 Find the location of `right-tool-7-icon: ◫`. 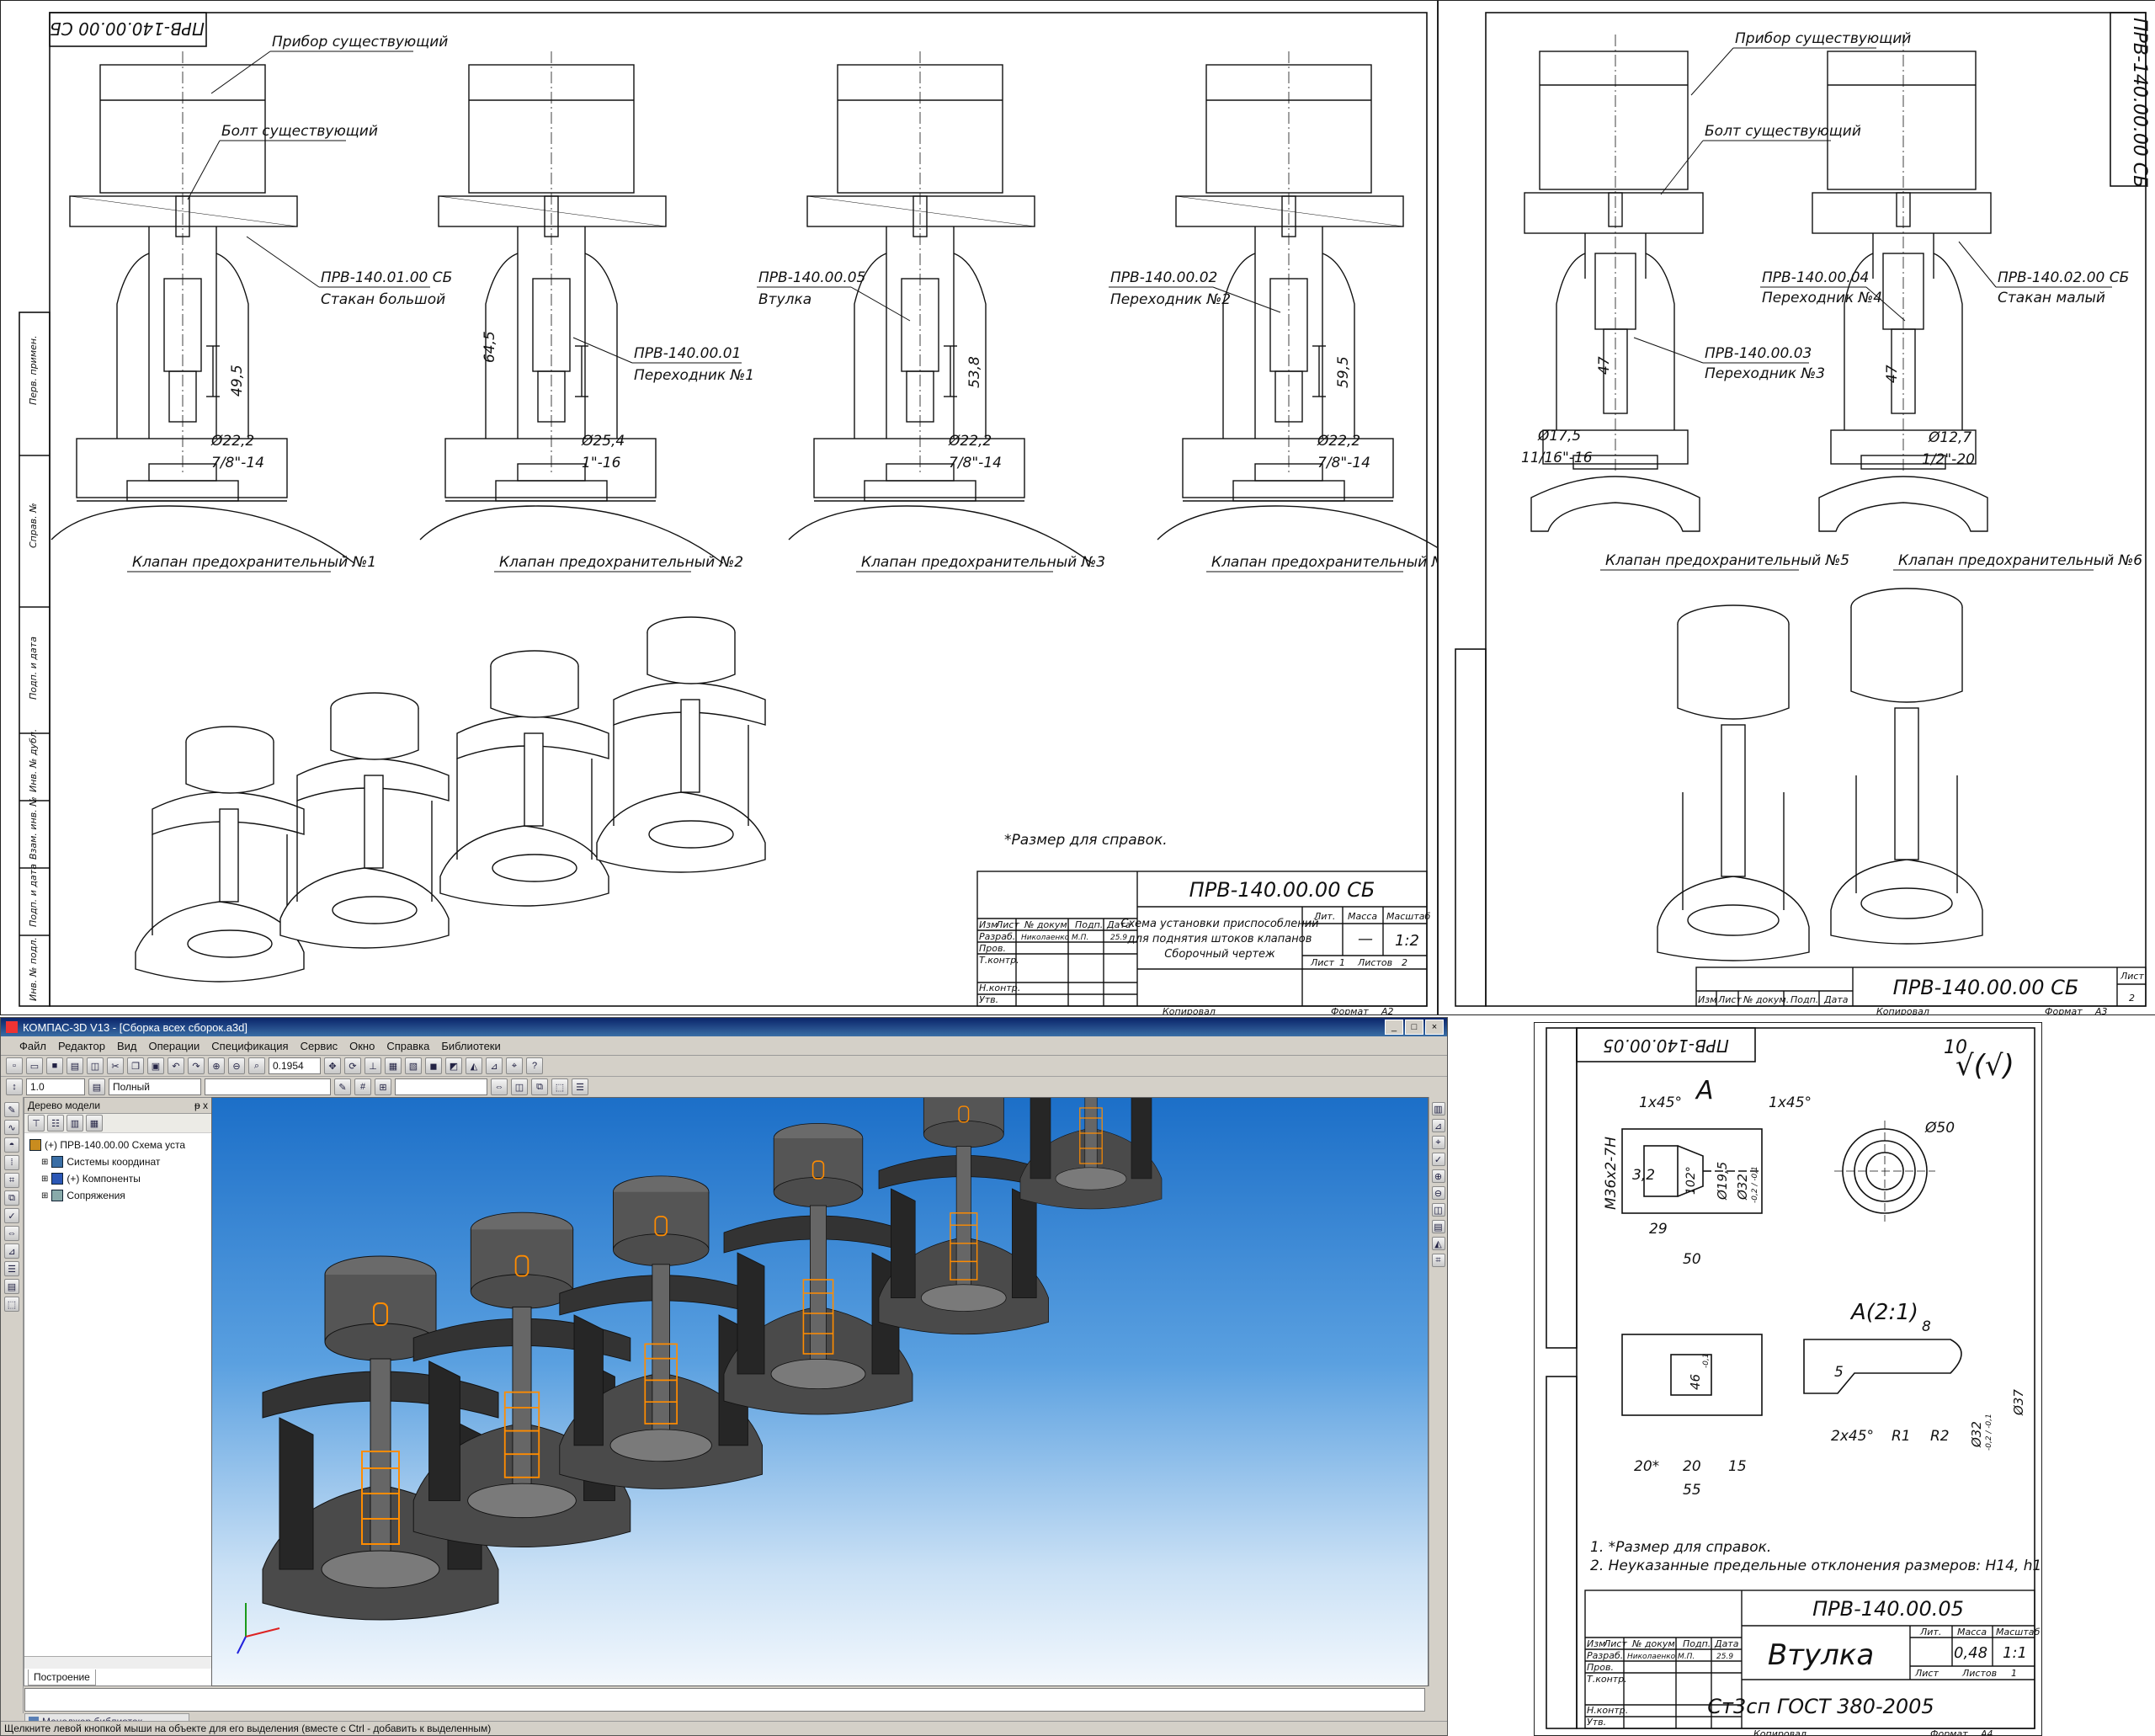

right-tool-7-icon: ◫ is located at coordinates (1438, 1210).